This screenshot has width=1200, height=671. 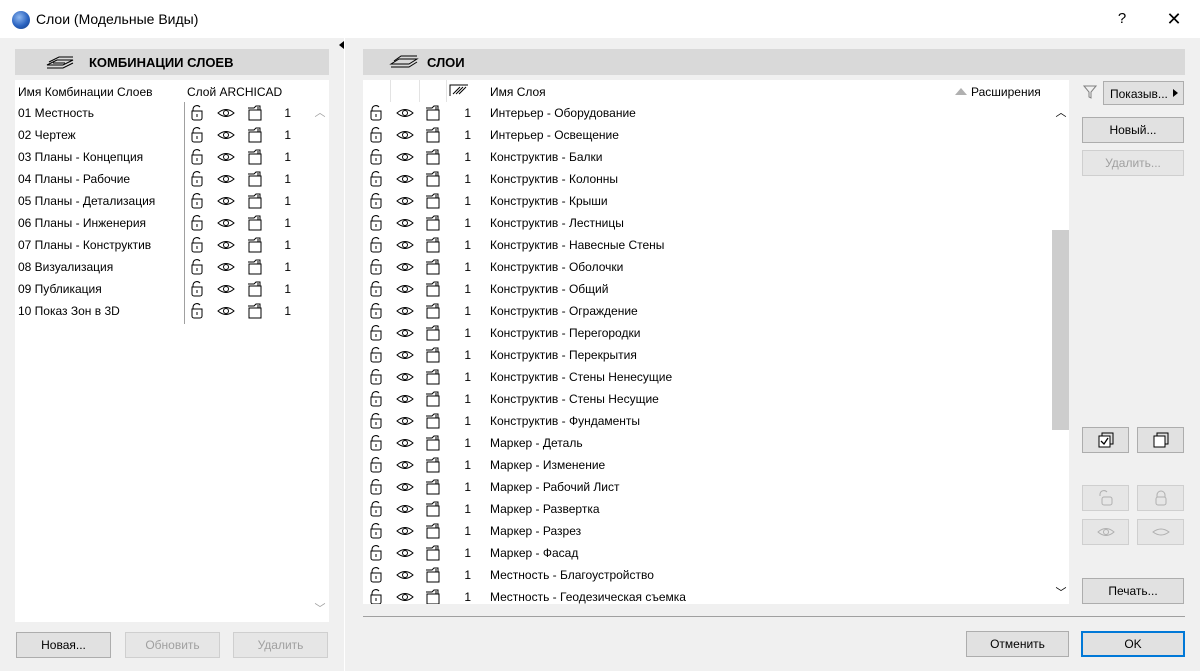 What do you see at coordinates (1160, 440) in the screenshot?
I see `deselect-all-button` at bounding box center [1160, 440].